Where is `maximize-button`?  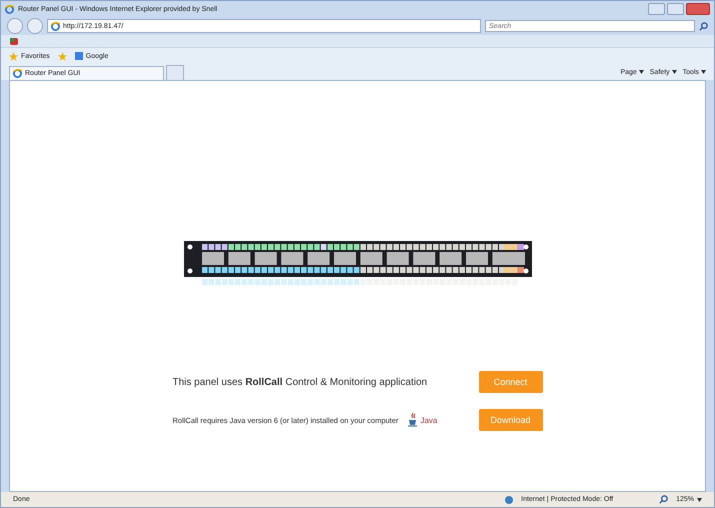
maximize-button is located at coordinates (675, 9).